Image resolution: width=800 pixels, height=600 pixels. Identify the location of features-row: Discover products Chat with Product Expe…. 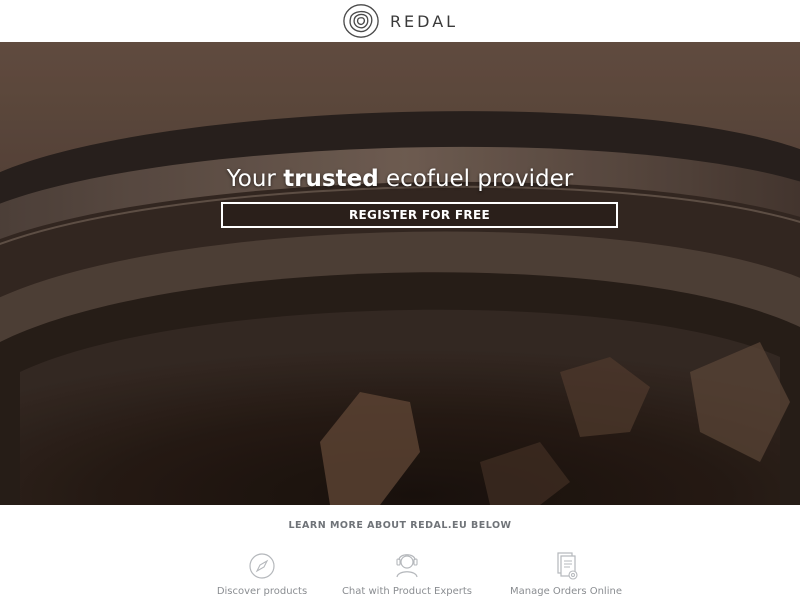
(400, 575).